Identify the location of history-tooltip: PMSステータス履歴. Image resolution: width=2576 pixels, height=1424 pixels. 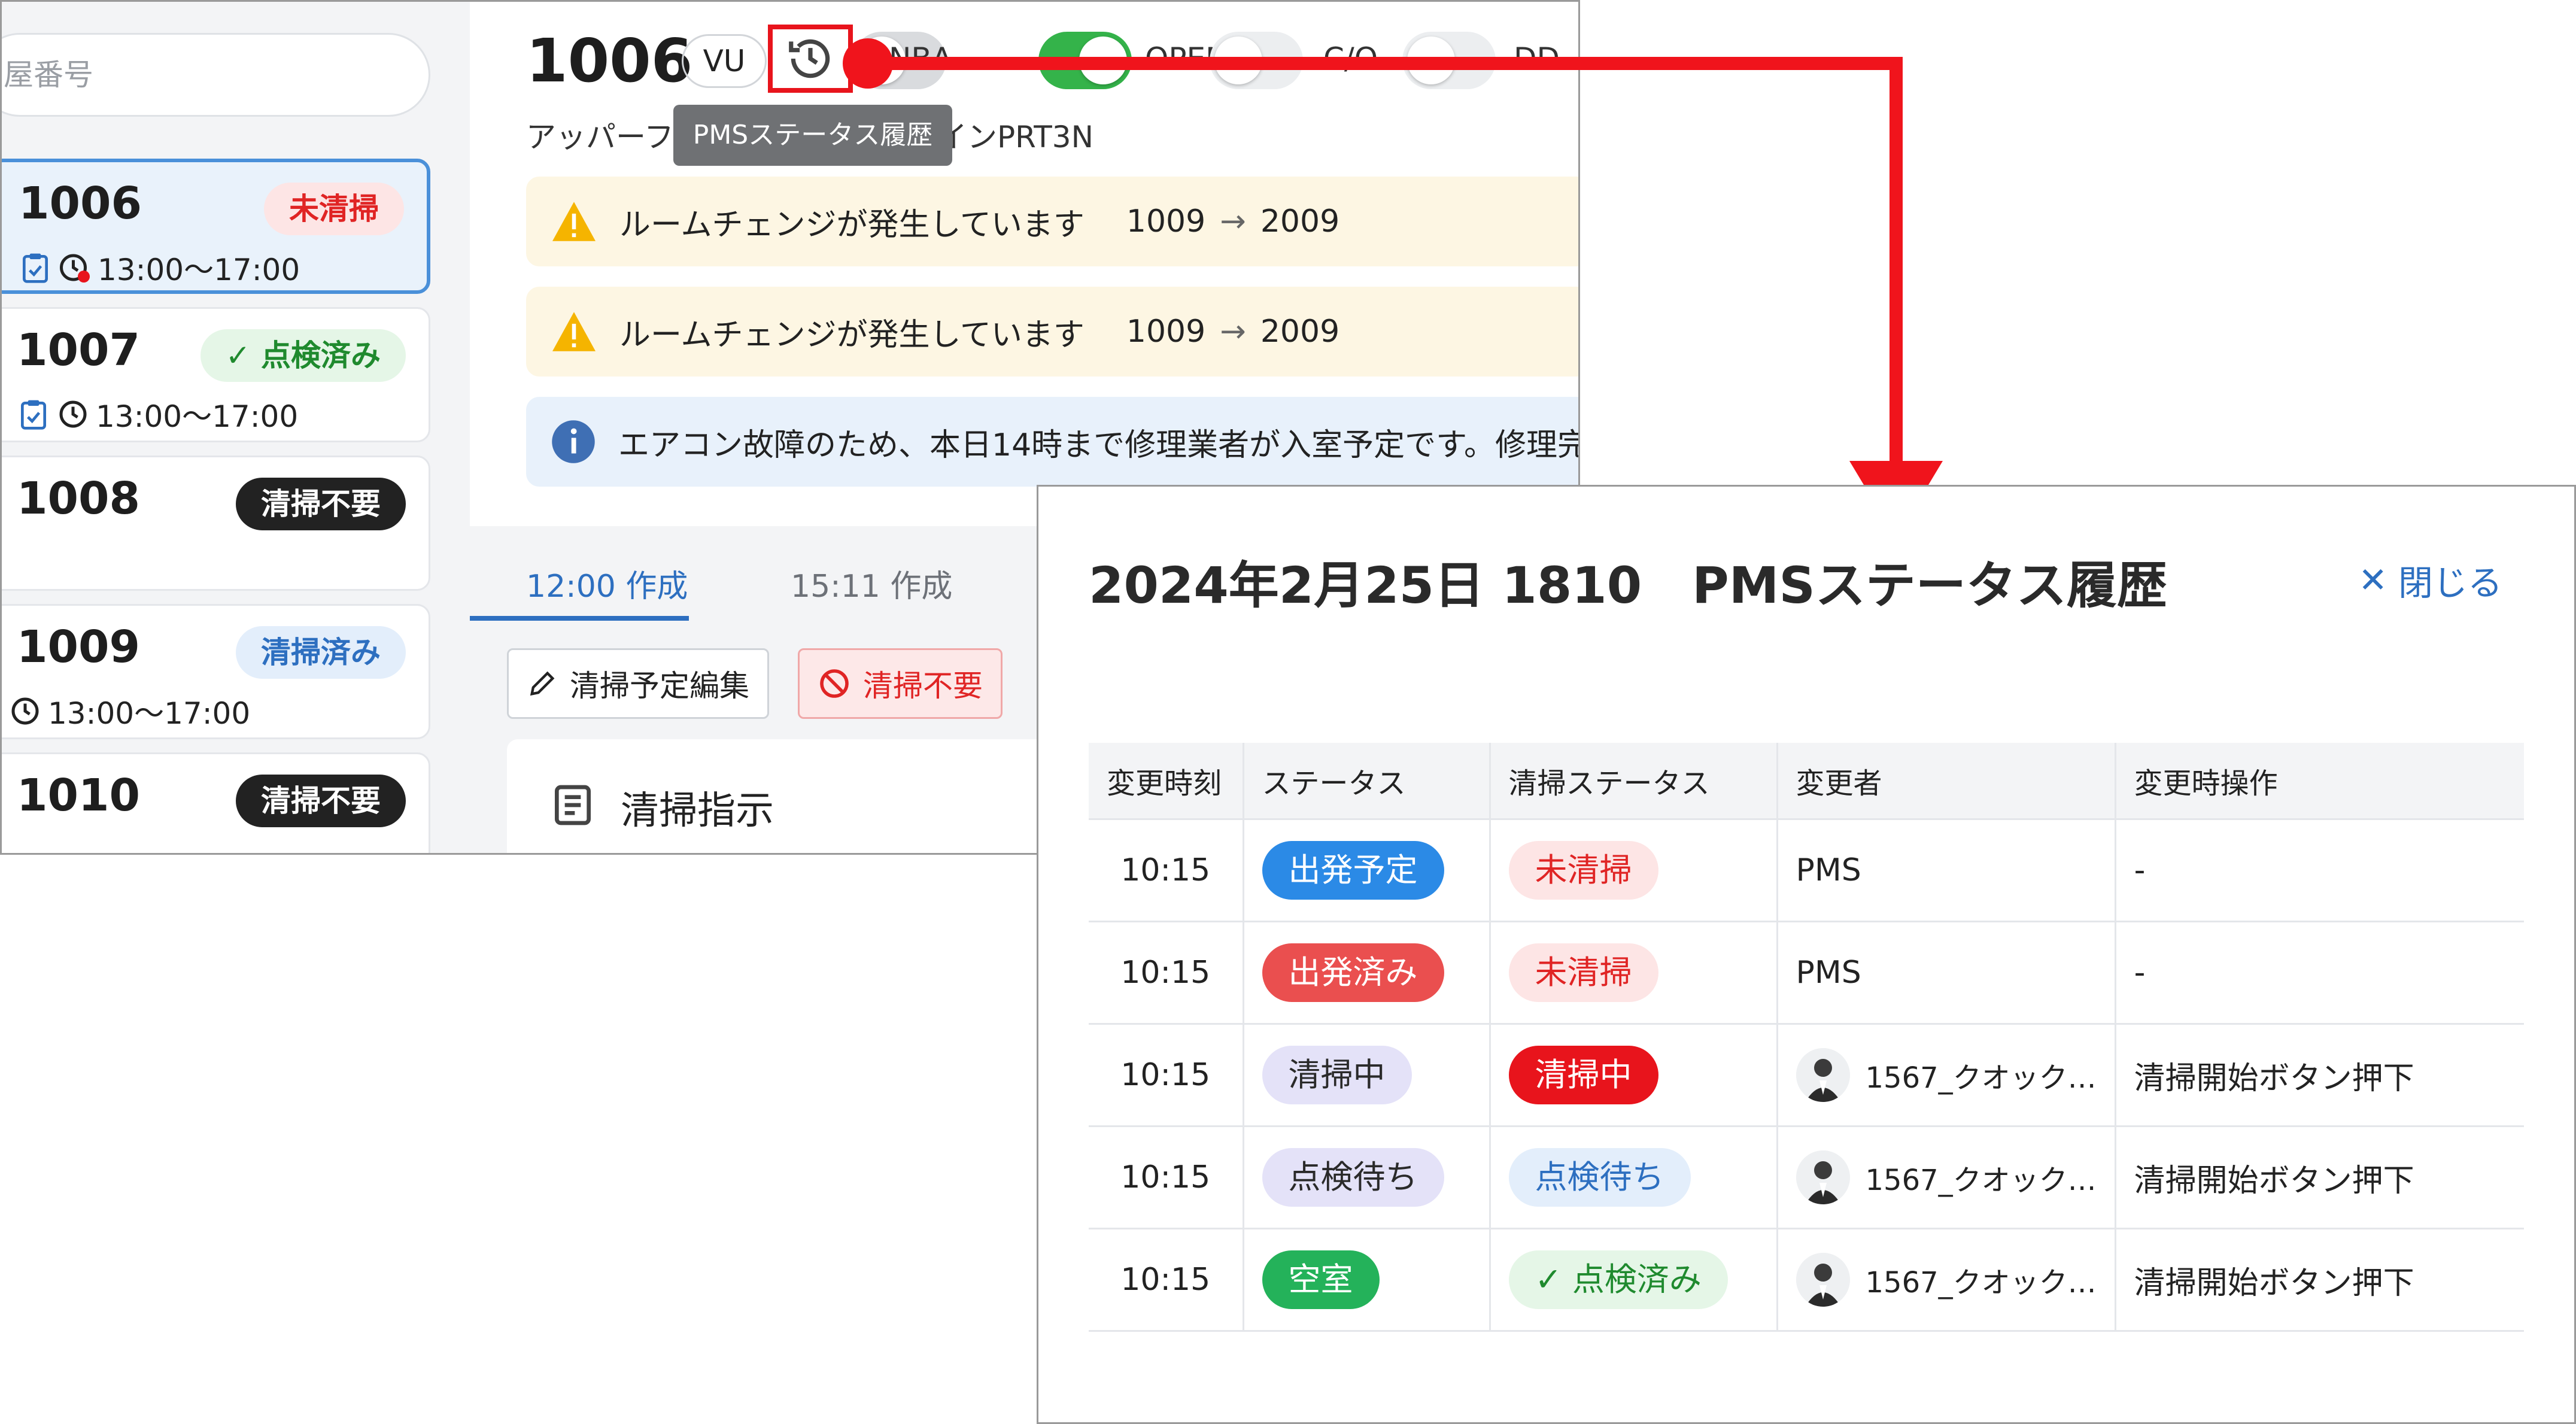
(813, 135).